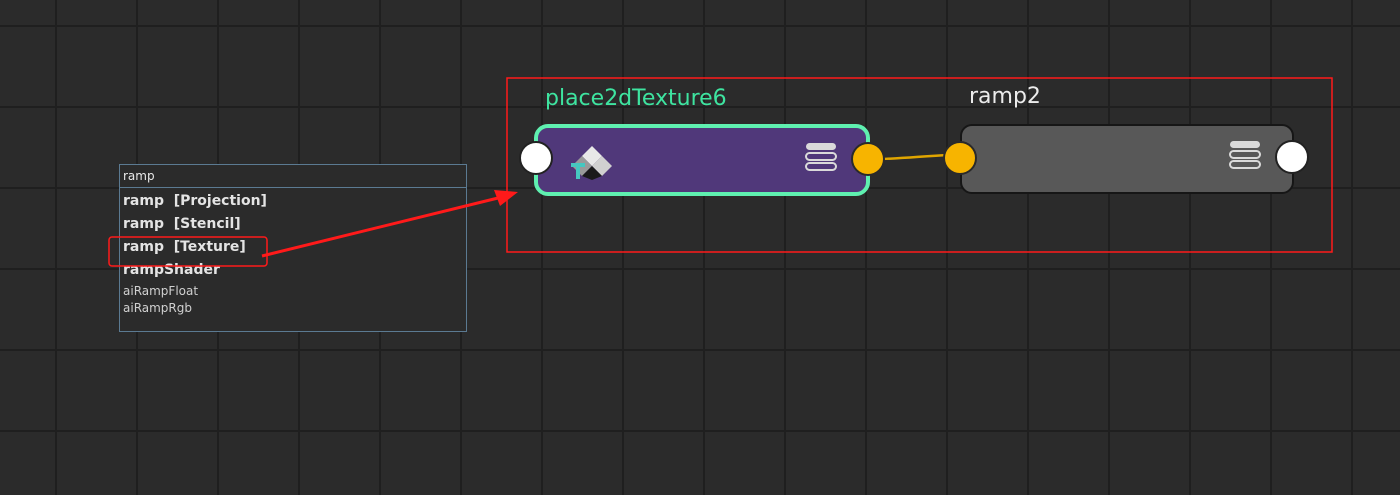 The height and width of the screenshot is (495, 1400). Describe the element at coordinates (506, 198) in the screenshot. I see `arrow-annotation-head` at that location.